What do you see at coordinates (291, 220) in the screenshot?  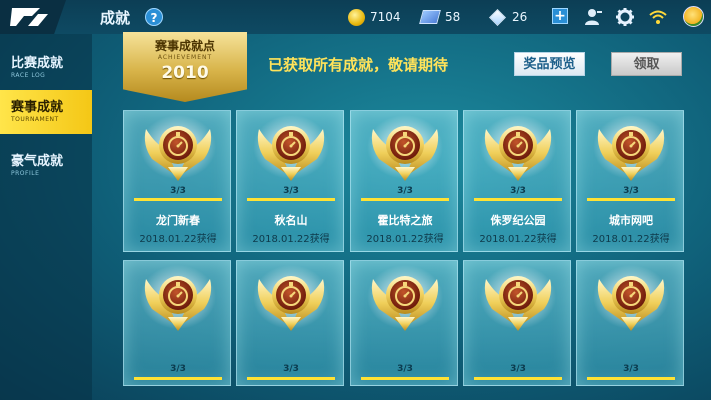 I see `achievement-name: 秋名山` at bounding box center [291, 220].